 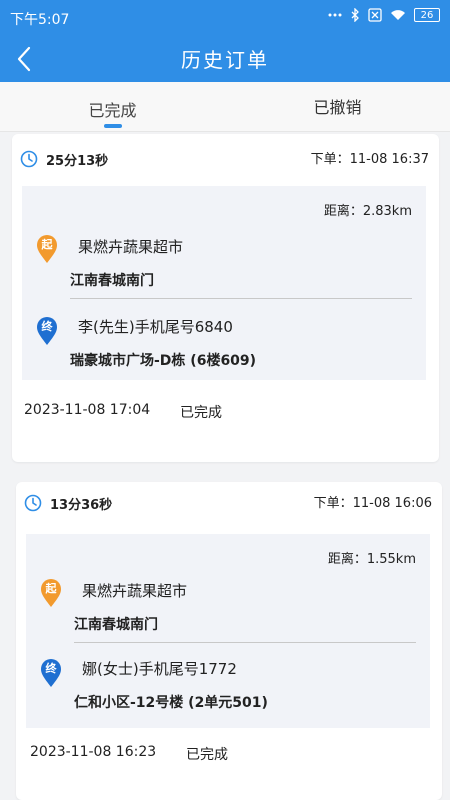 I want to click on tab-active-indicator, so click(x=112, y=126).